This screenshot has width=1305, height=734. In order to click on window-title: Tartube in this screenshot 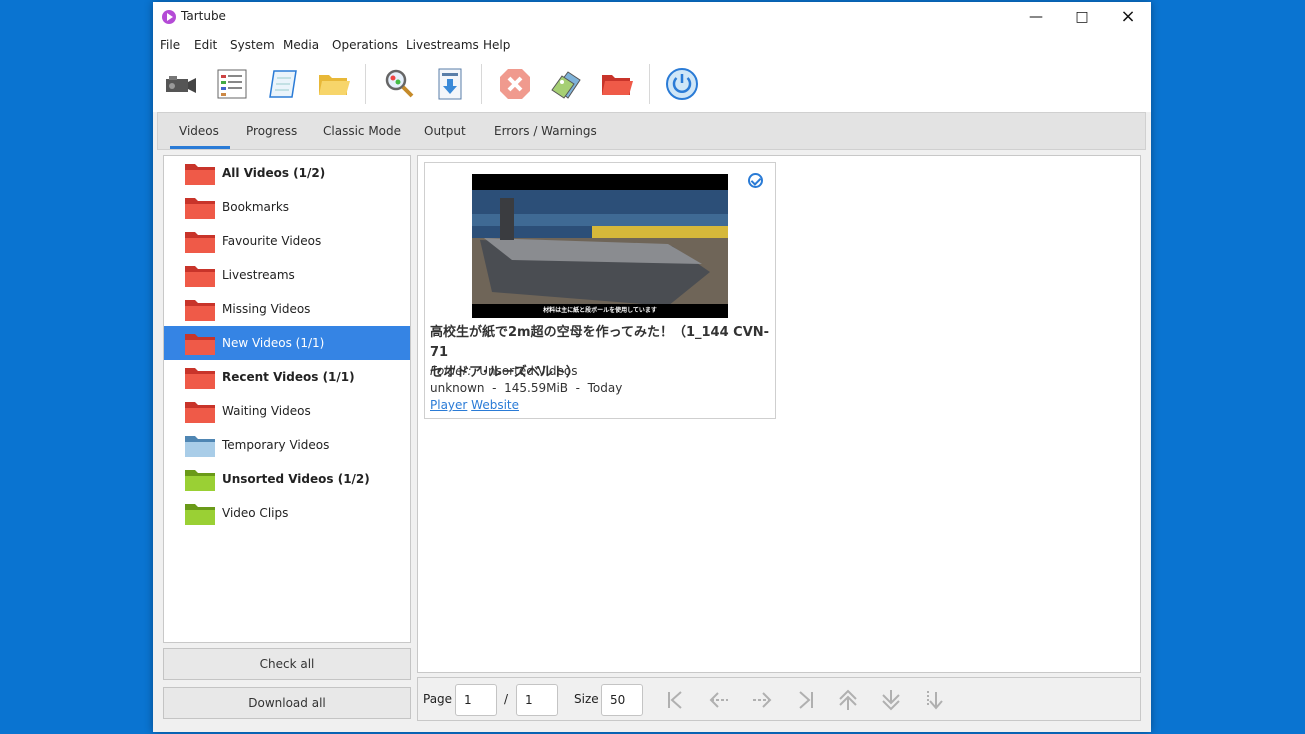, I will do `click(203, 16)`.